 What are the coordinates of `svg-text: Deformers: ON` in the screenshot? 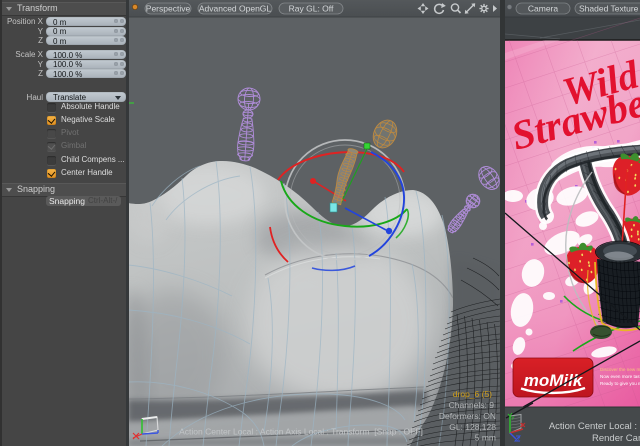 It's located at (467, 416).